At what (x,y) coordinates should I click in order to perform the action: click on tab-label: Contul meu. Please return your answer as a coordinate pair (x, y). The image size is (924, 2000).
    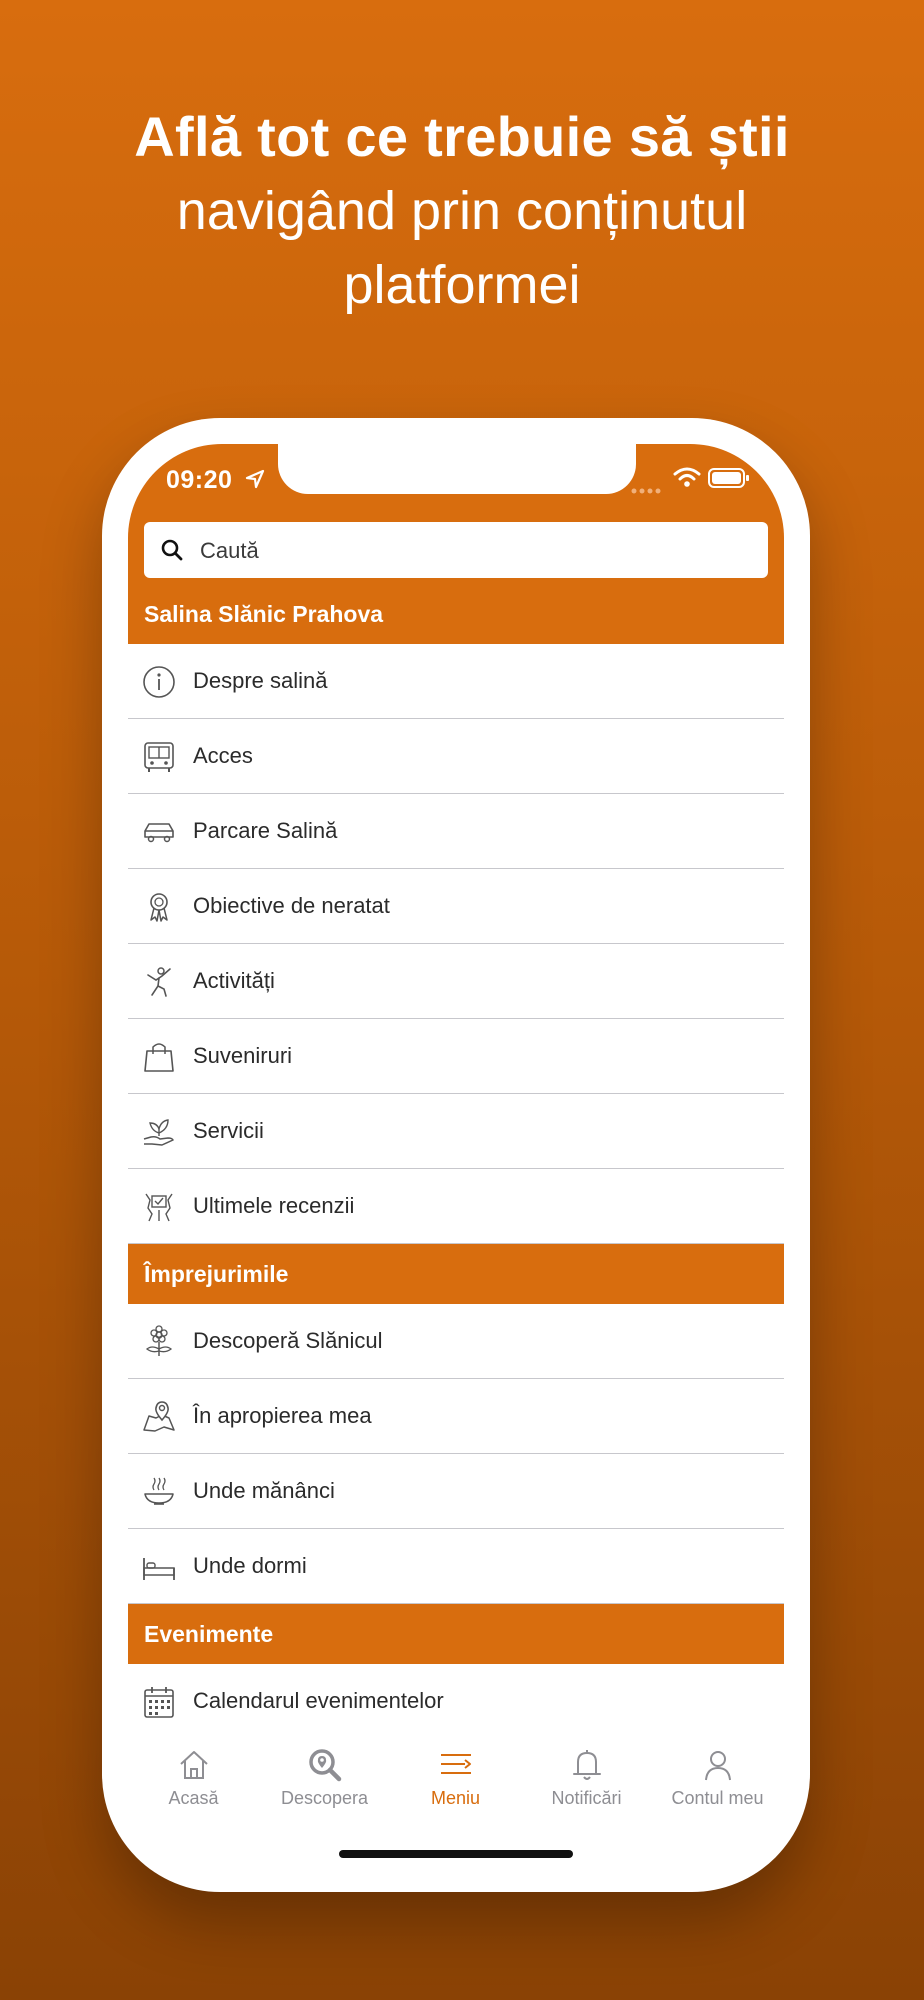
    Looking at the image, I should click on (717, 1798).